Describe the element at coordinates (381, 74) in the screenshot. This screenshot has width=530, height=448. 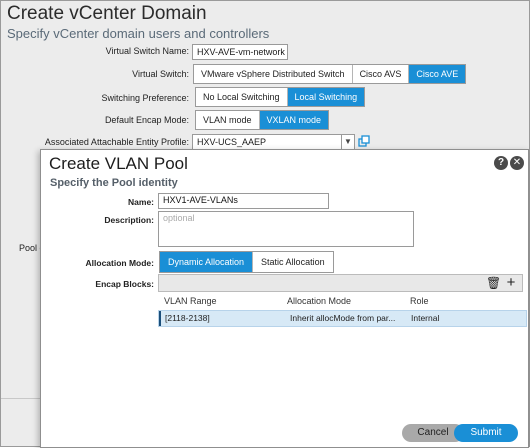
I see `virtual-switch-option-avs: Cisco AVS` at that location.